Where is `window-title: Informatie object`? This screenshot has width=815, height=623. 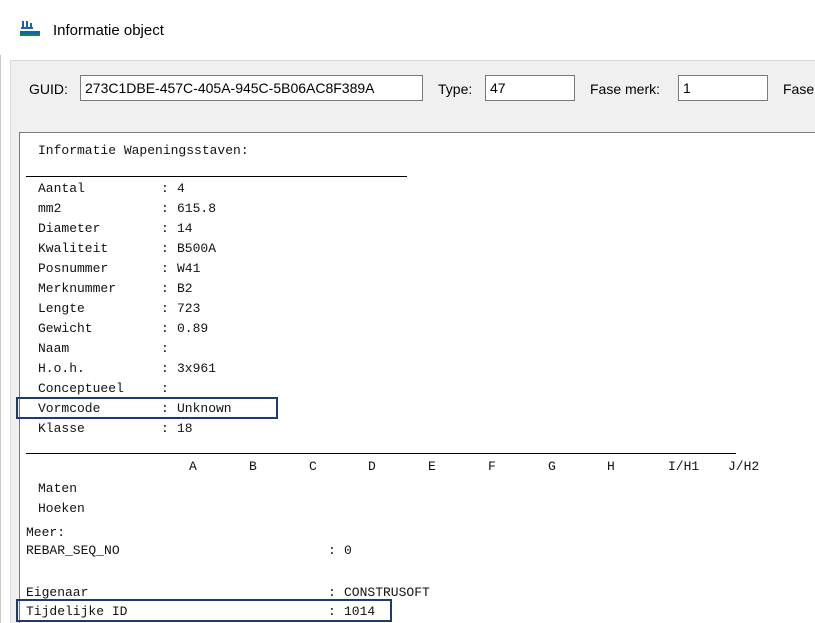
window-title: Informatie object is located at coordinates (108, 30).